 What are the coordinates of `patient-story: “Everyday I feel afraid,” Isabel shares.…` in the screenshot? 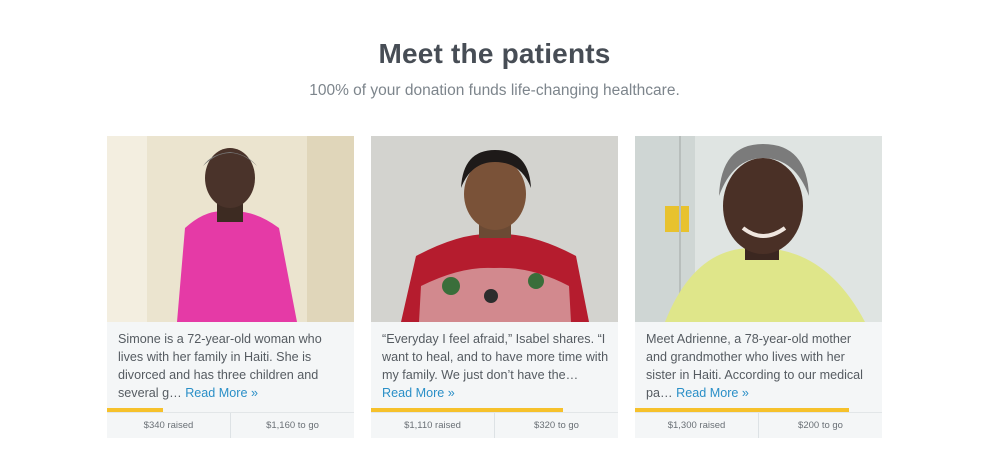 It's located at (495, 366).